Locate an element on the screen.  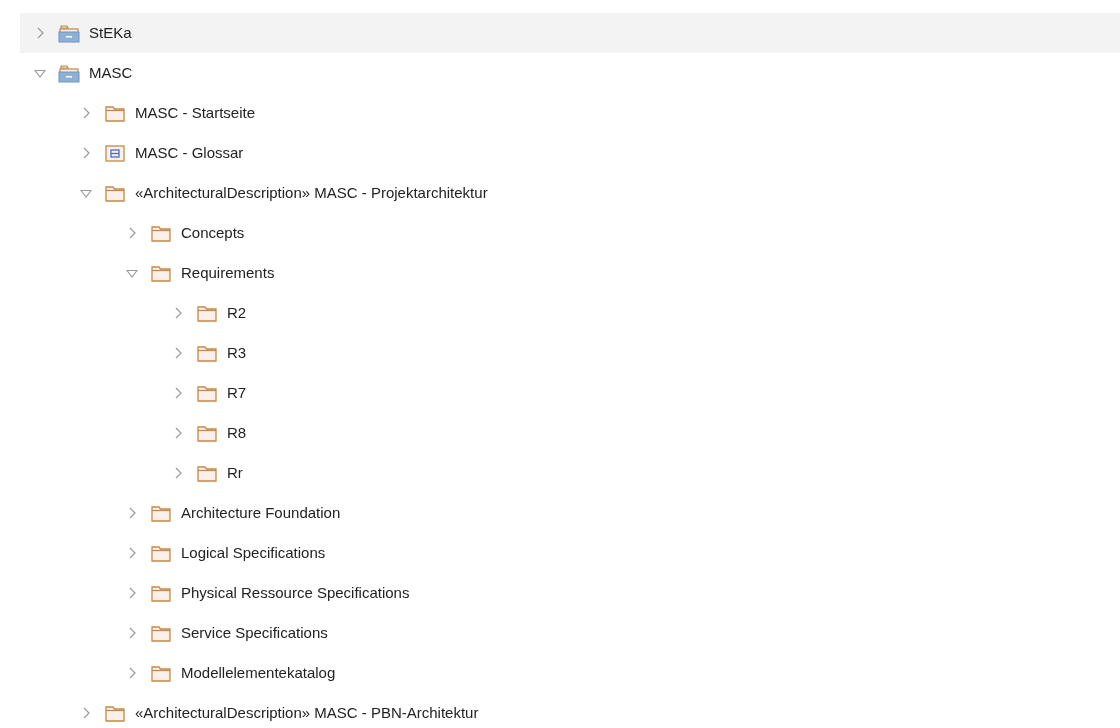
tree-label: Physical Ressource Specifications is located at coordinates (295, 592).